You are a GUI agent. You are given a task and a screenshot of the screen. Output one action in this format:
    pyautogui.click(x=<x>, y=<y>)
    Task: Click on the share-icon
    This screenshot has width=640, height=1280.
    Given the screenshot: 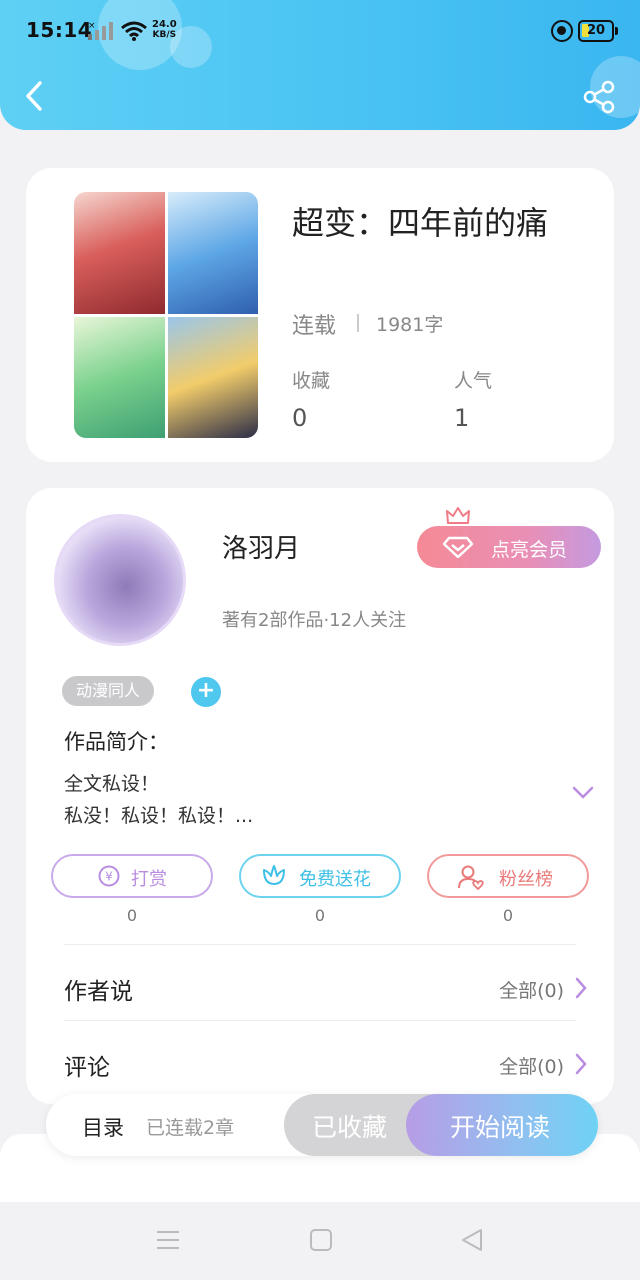 What is the action you would take?
    pyautogui.click(x=599, y=97)
    